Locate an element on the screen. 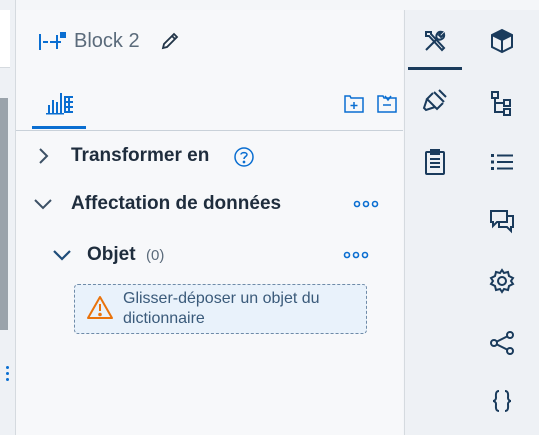  section-transform: Transformer en is located at coordinates (209, 157).